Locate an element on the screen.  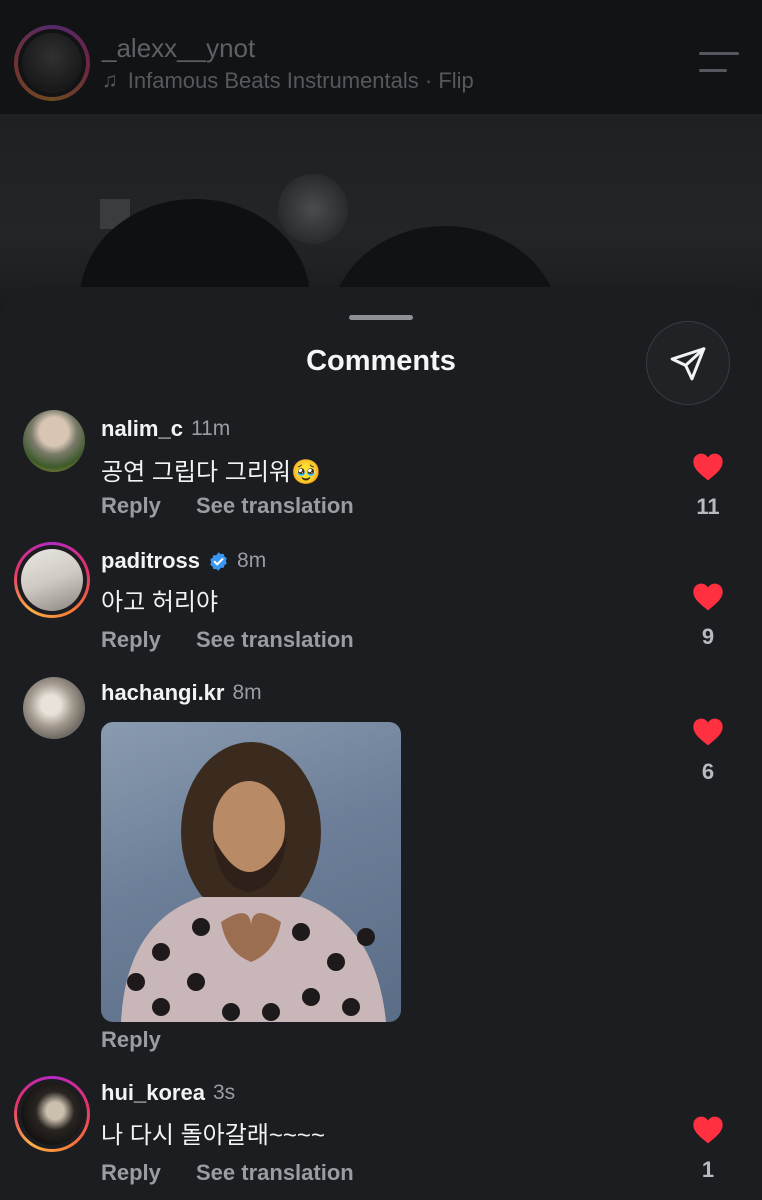
post-author-username: _alexx__ynot is located at coordinates (178, 48).